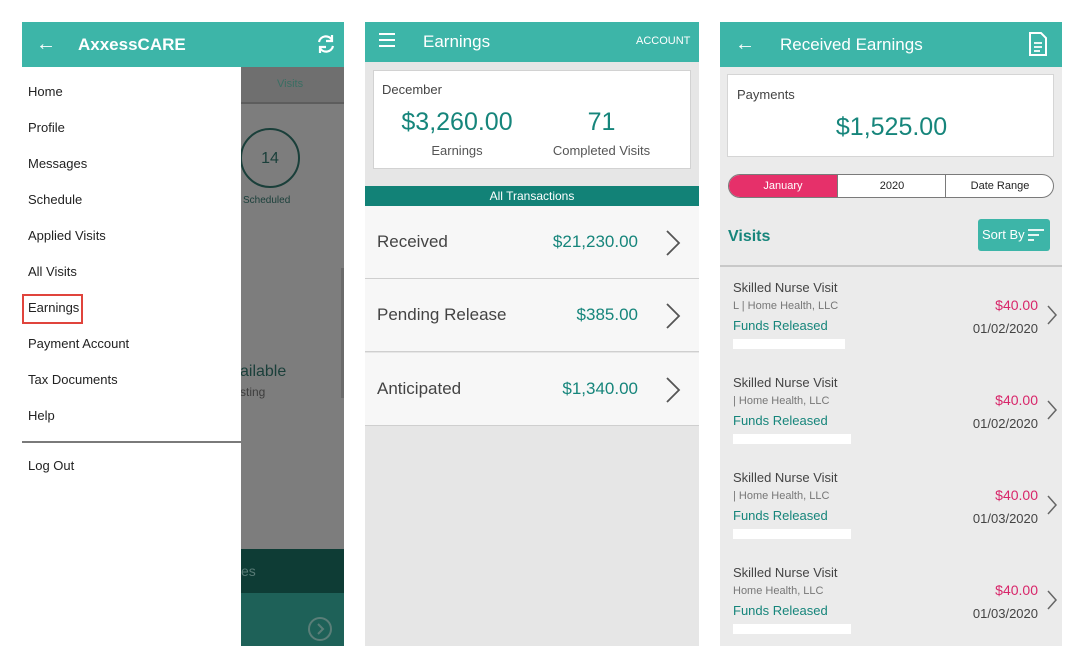 This screenshot has width=1084, height=669. What do you see at coordinates (891, 266) in the screenshot?
I see `visits-divider` at bounding box center [891, 266].